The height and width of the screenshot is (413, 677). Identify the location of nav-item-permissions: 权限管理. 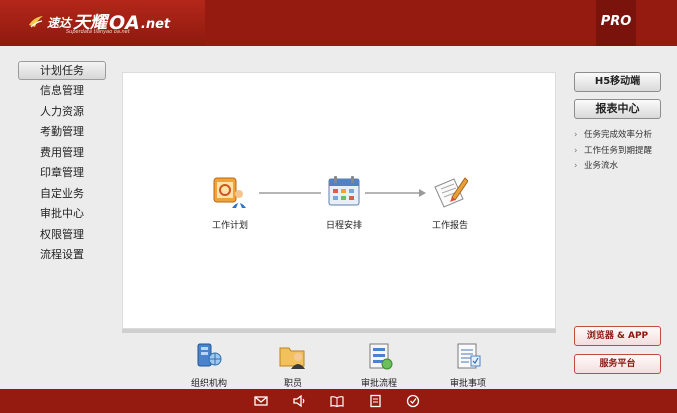
(62, 235).